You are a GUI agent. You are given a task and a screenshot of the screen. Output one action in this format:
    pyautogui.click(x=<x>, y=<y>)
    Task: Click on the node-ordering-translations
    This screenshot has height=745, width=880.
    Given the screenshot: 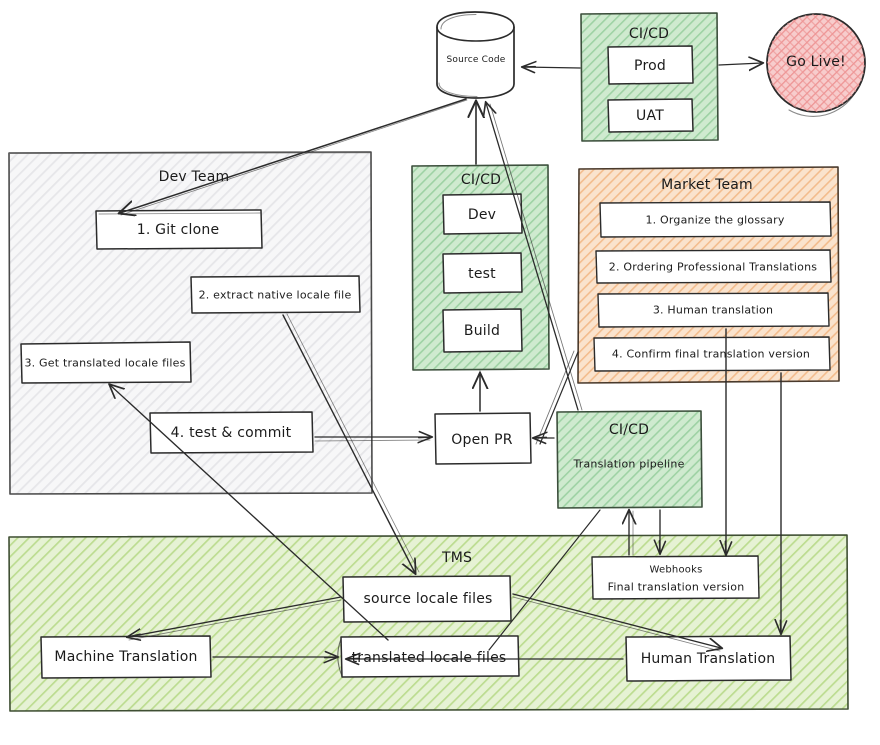 What is the action you would take?
    pyautogui.click(x=713, y=266)
    